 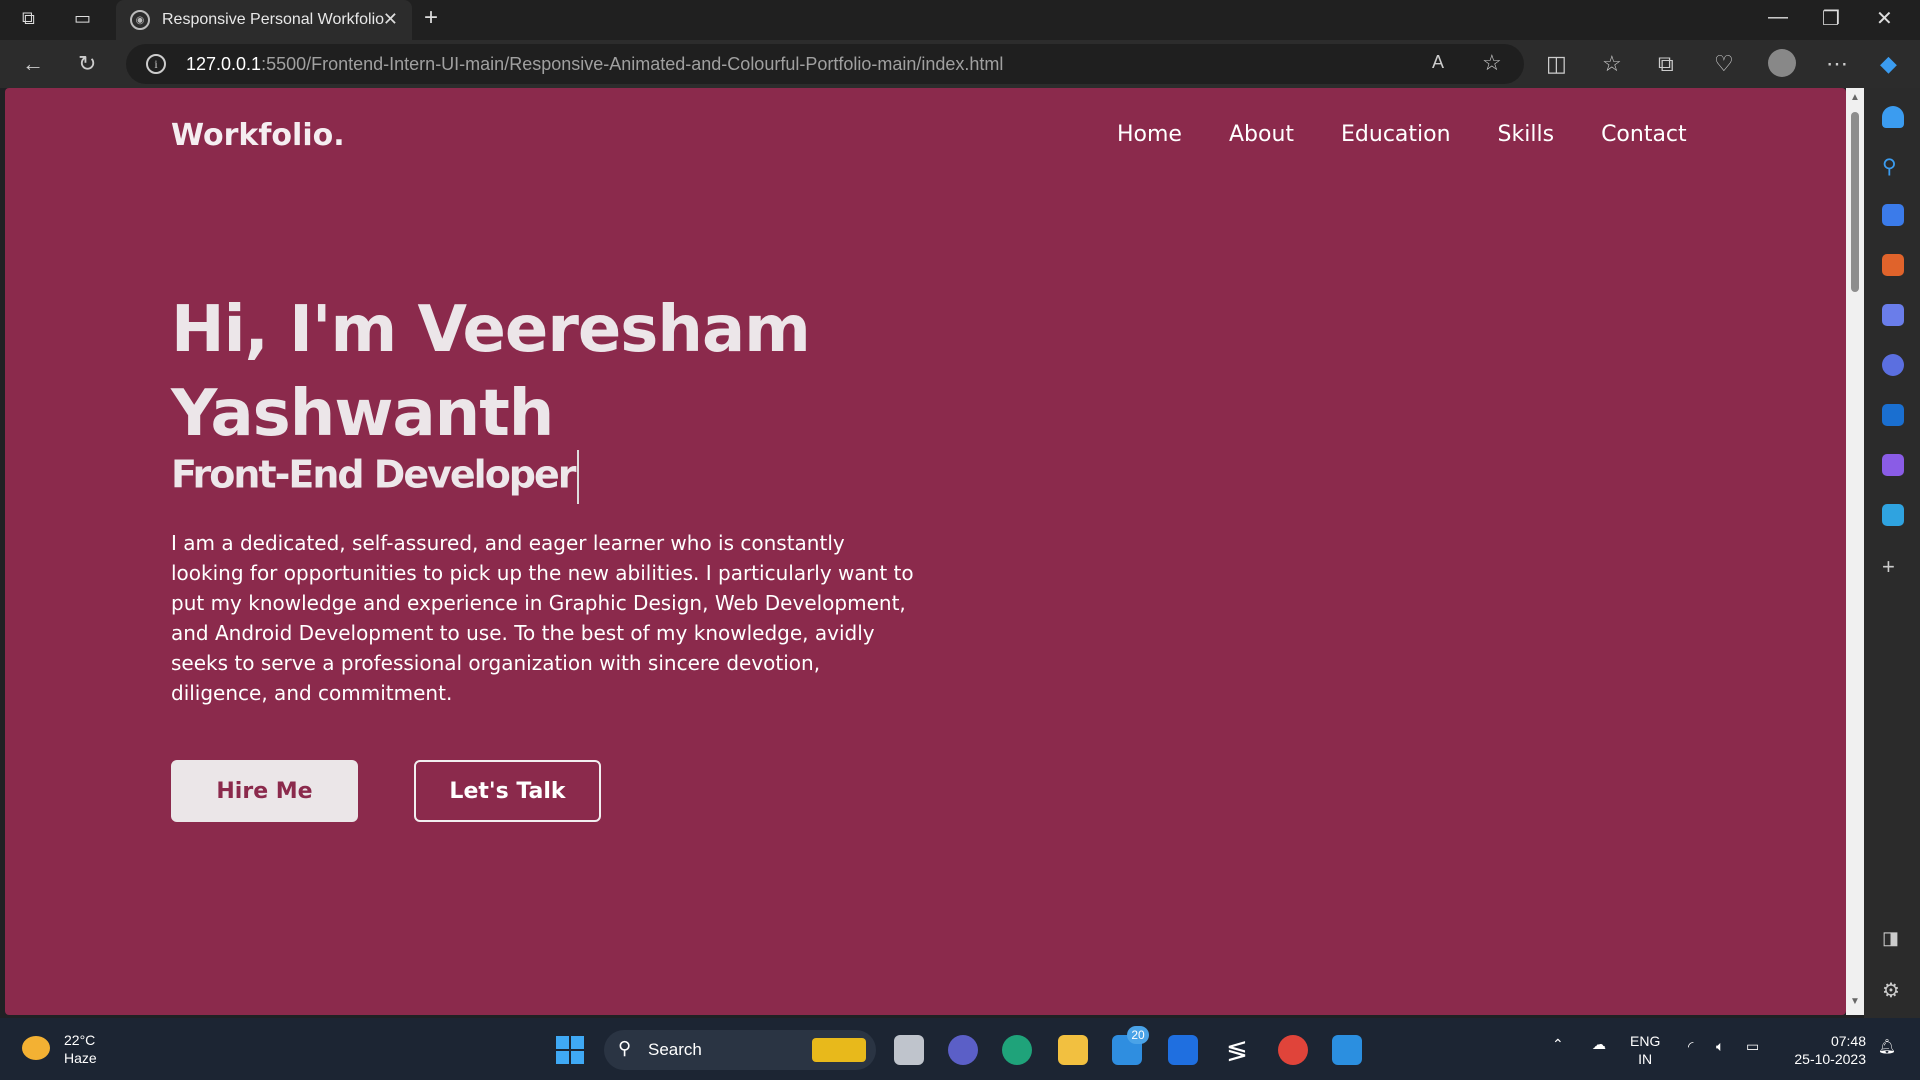 I want to click on tab-close-icon: ✕, so click(x=390, y=19).